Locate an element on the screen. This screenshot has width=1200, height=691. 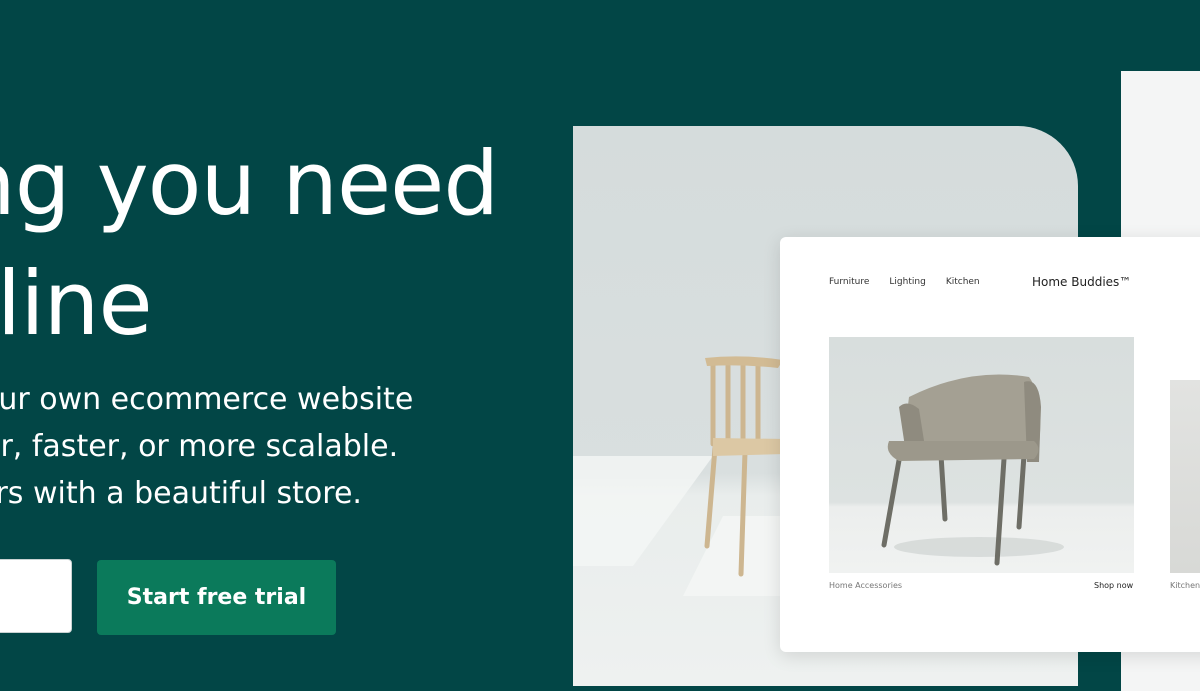
upholstered-chair-image is located at coordinates (981, 455).